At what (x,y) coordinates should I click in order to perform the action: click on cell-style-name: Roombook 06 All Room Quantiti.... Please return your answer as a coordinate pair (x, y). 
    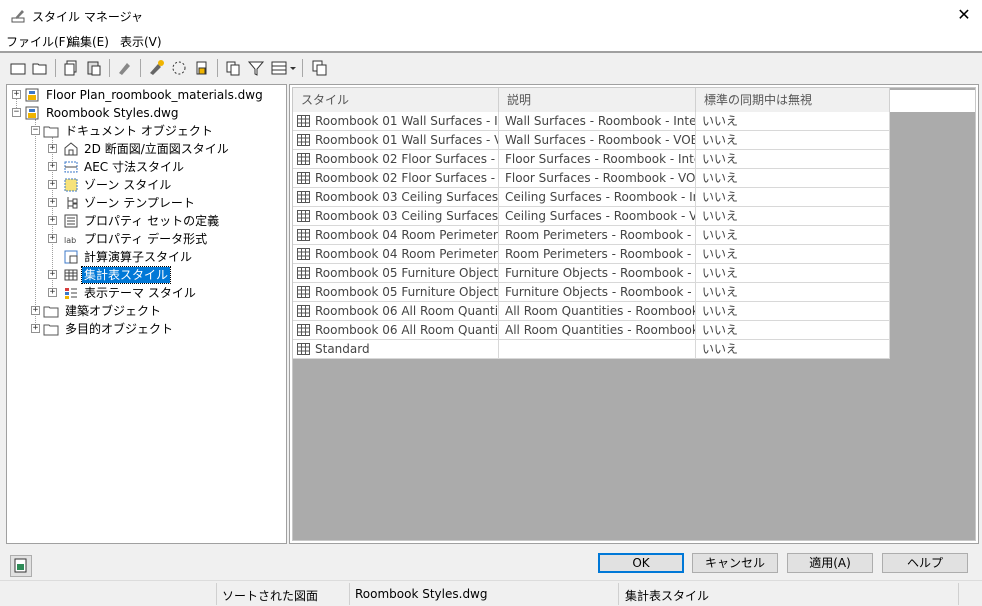
    Looking at the image, I should click on (396, 311).